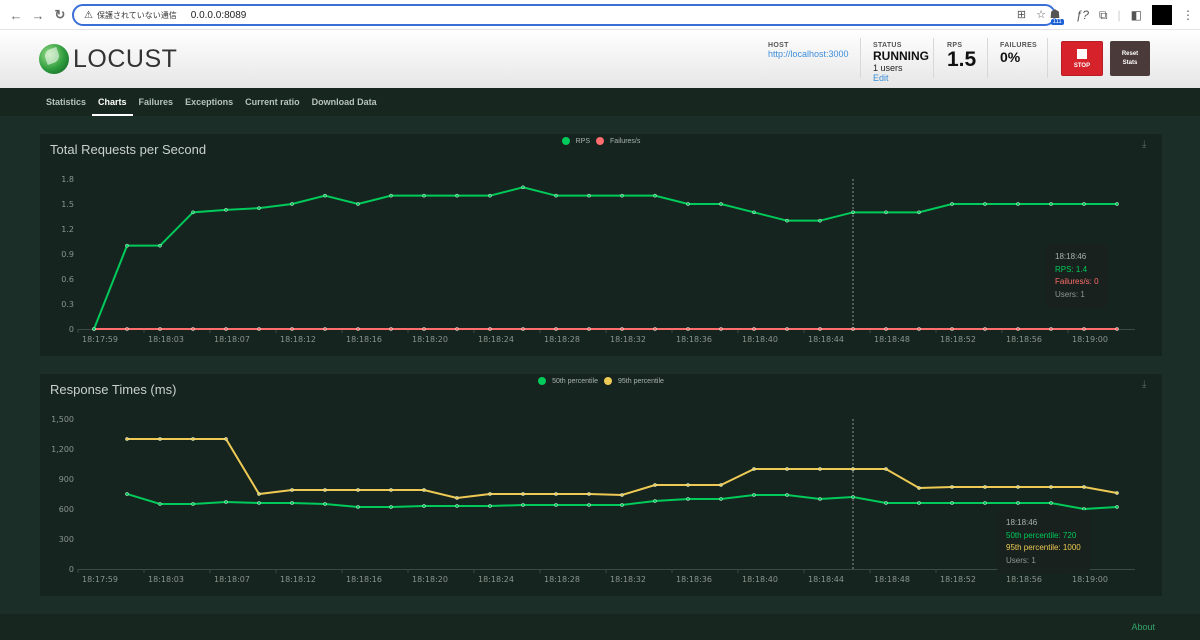  I want to click on insecure-label: 保護されていない通信, so click(137, 15).